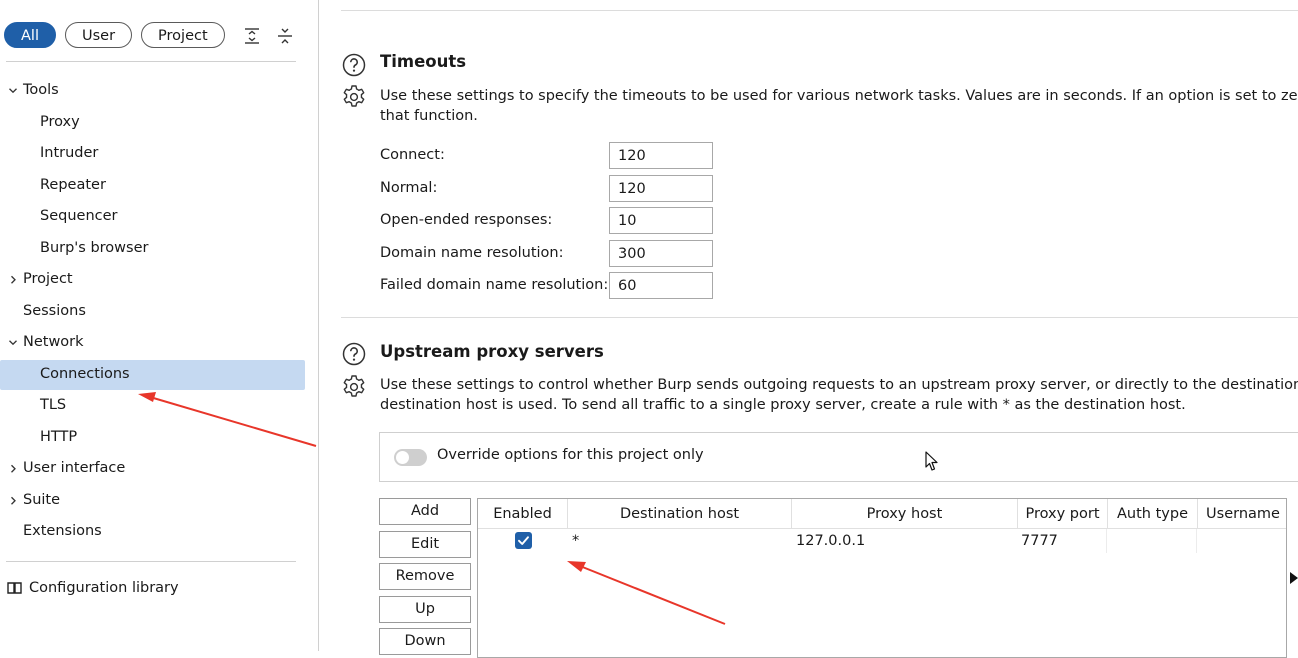  What do you see at coordinates (73, 184) in the screenshot?
I see `tree-item-label: Repeater` at bounding box center [73, 184].